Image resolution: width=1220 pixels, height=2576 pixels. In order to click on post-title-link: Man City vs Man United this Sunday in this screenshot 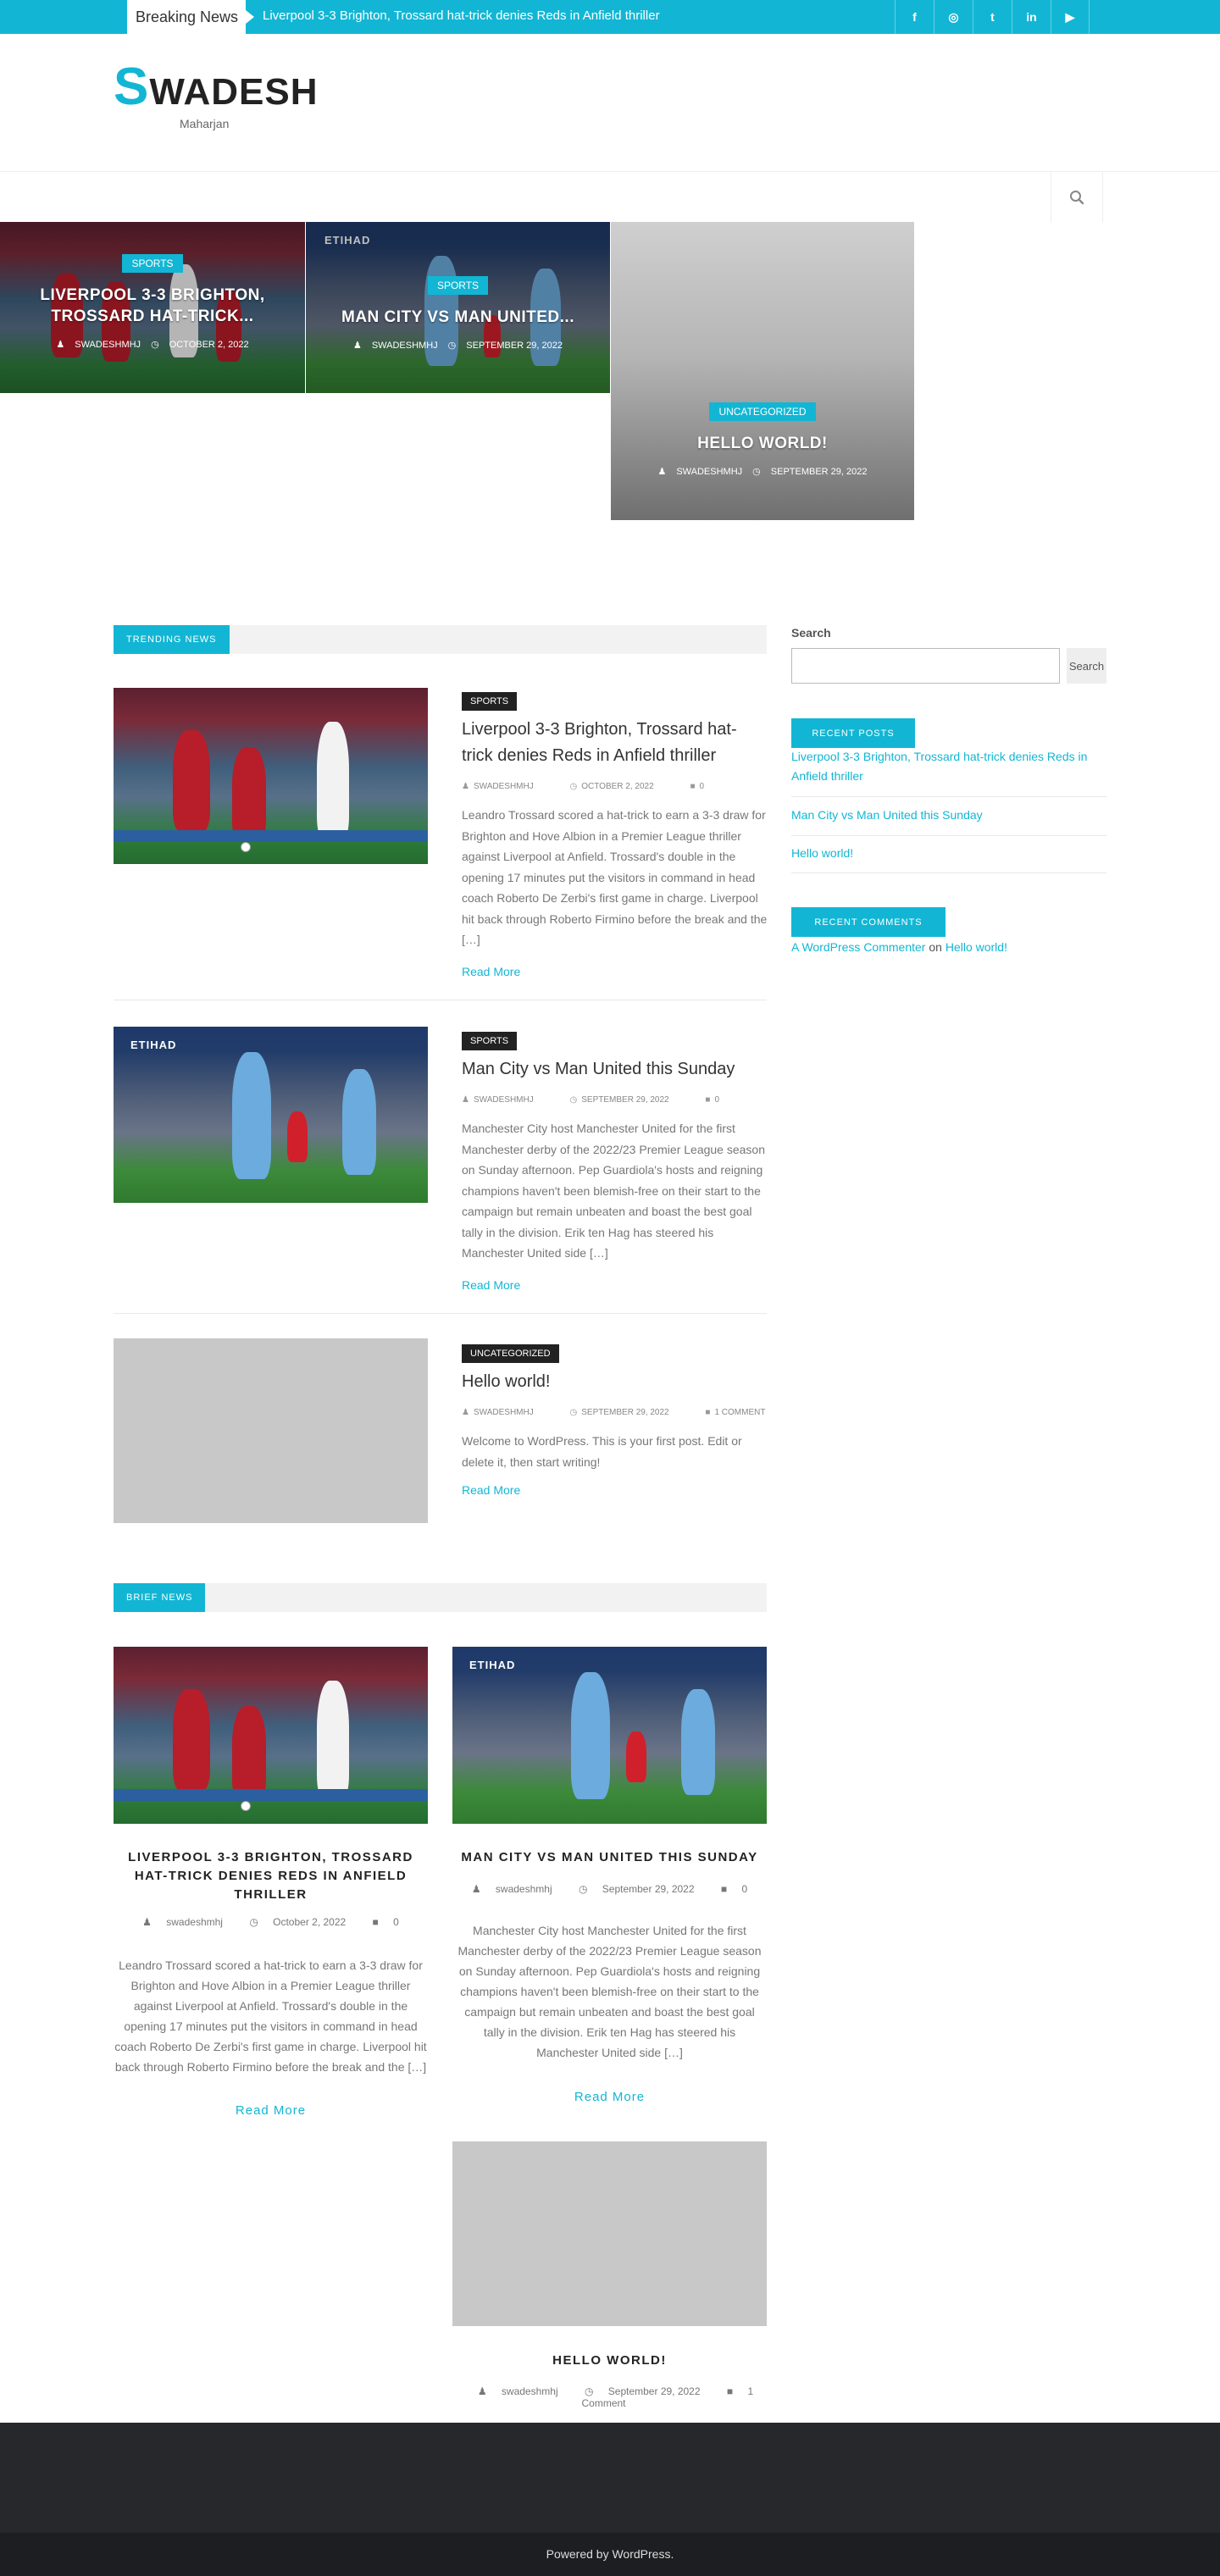, I will do `click(614, 1069)`.